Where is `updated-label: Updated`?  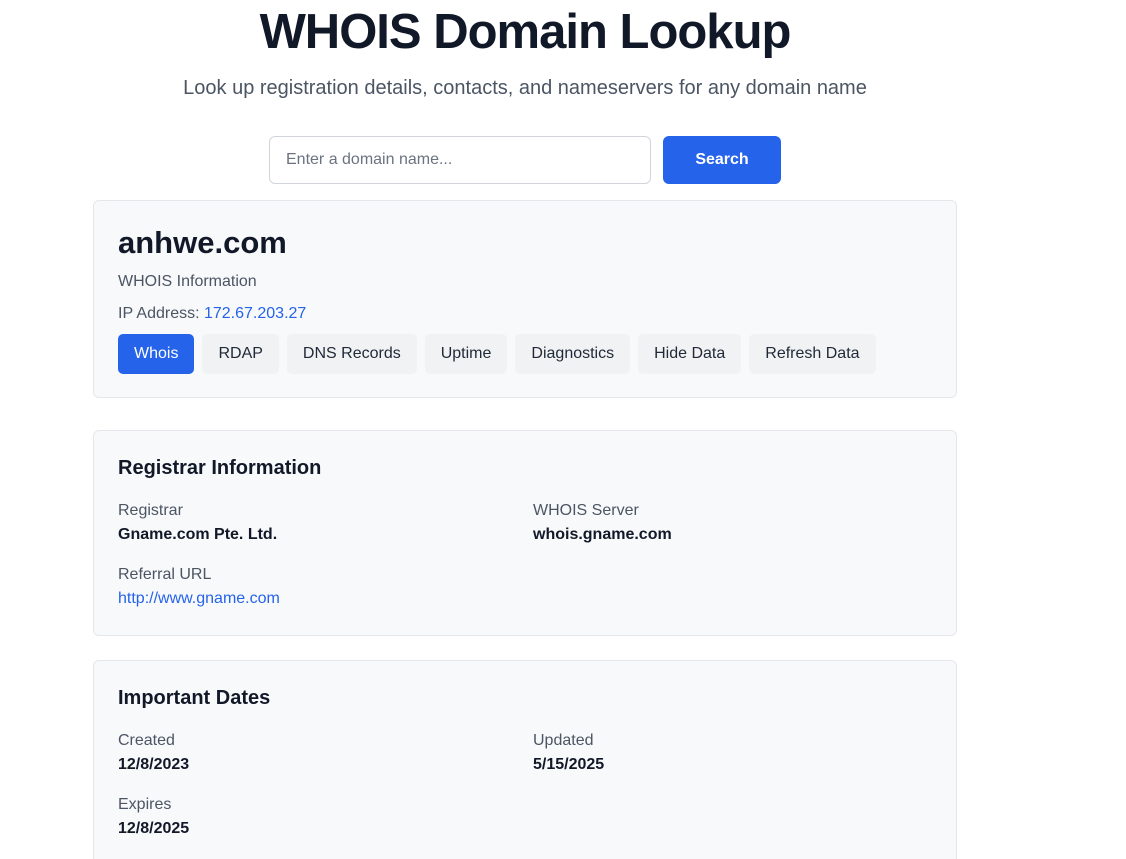
updated-label: Updated is located at coordinates (563, 740).